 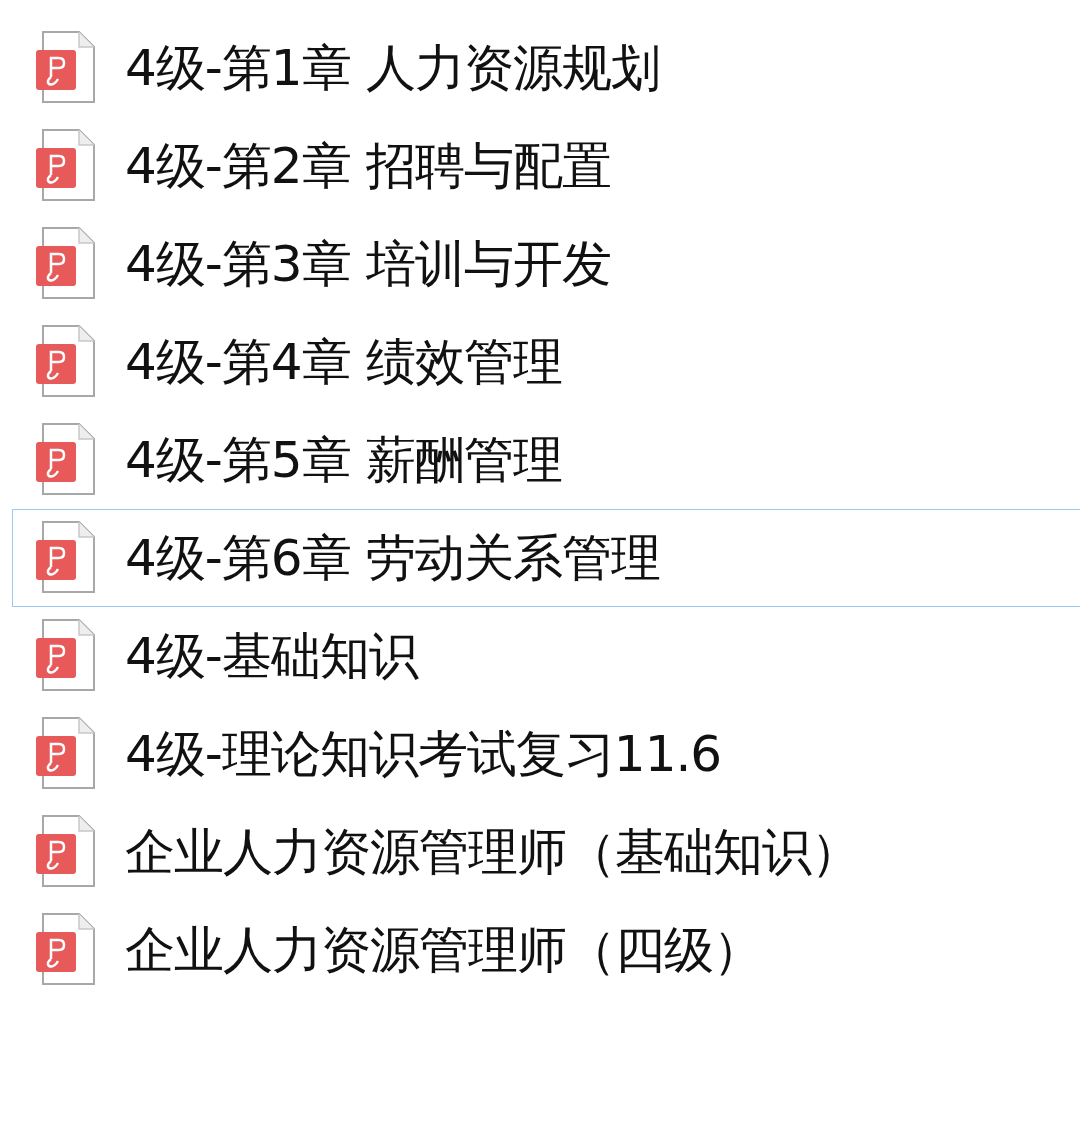 What do you see at coordinates (271, 656) in the screenshot?
I see `file-name: 4级-基础知识` at bounding box center [271, 656].